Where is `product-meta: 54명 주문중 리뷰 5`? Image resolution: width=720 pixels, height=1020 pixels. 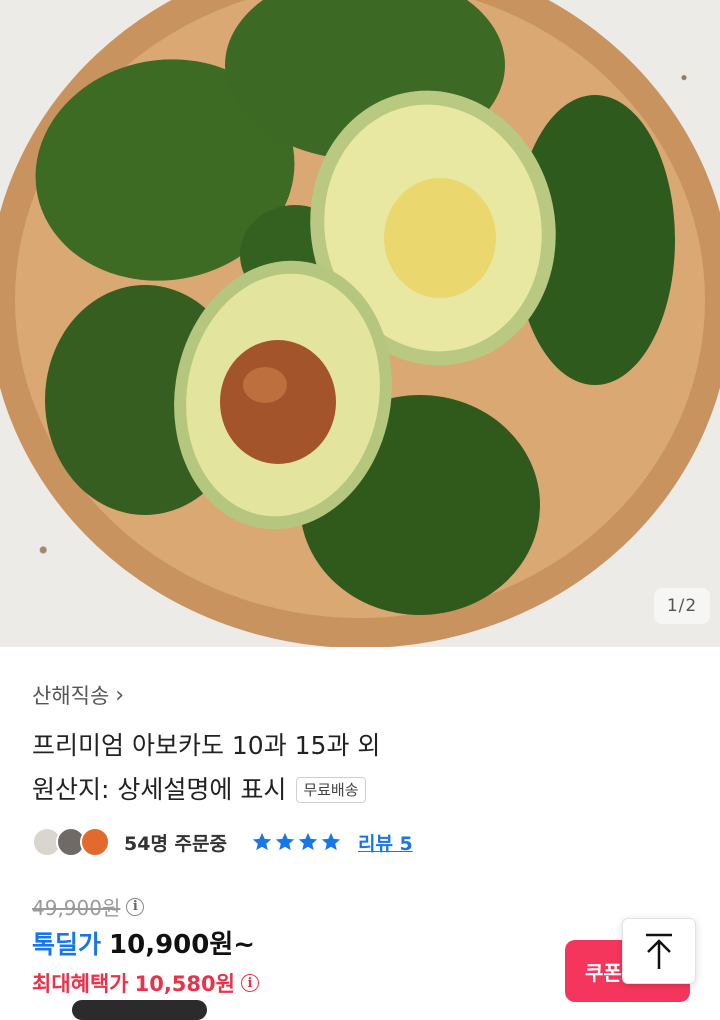
product-meta: 54명 주문중 리뷰 5 is located at coordinates (222, 842).